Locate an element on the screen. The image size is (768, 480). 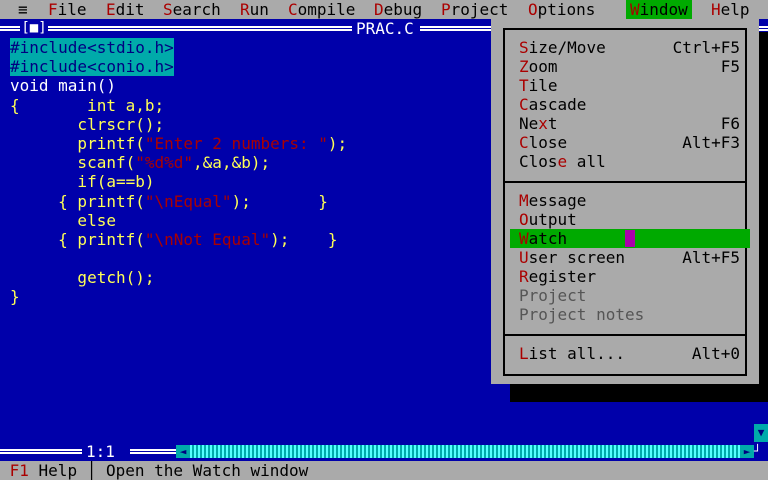
menu-item-hotkey: T is located at coordinates (524, 85).